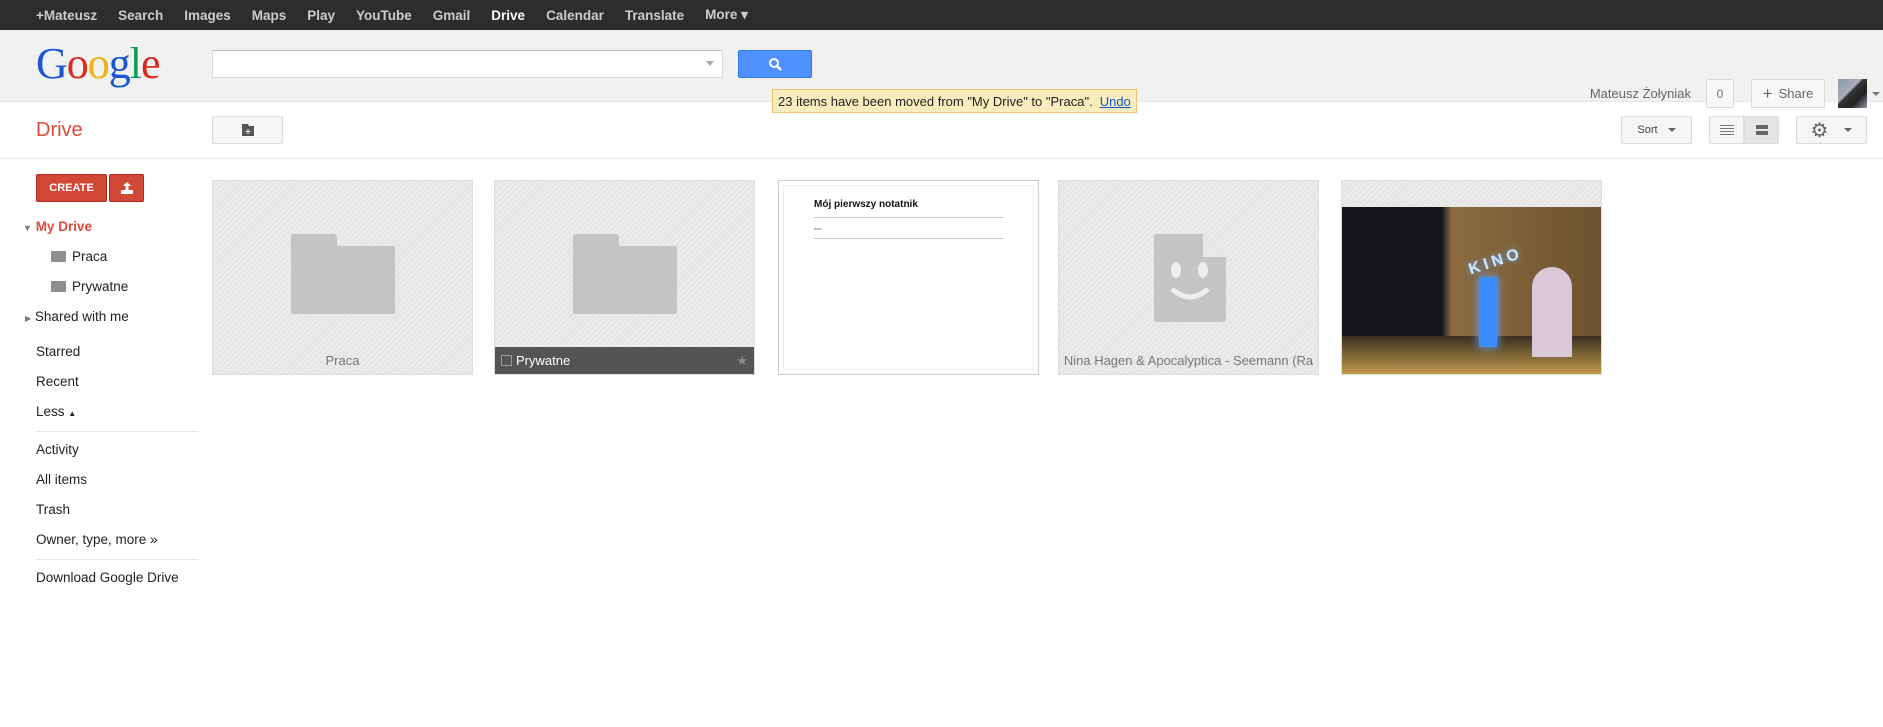 Image resolution: width=1883 pixels, height=727 pixels. I want to click on topbar-link-translate: Translate, so click(654, 15).